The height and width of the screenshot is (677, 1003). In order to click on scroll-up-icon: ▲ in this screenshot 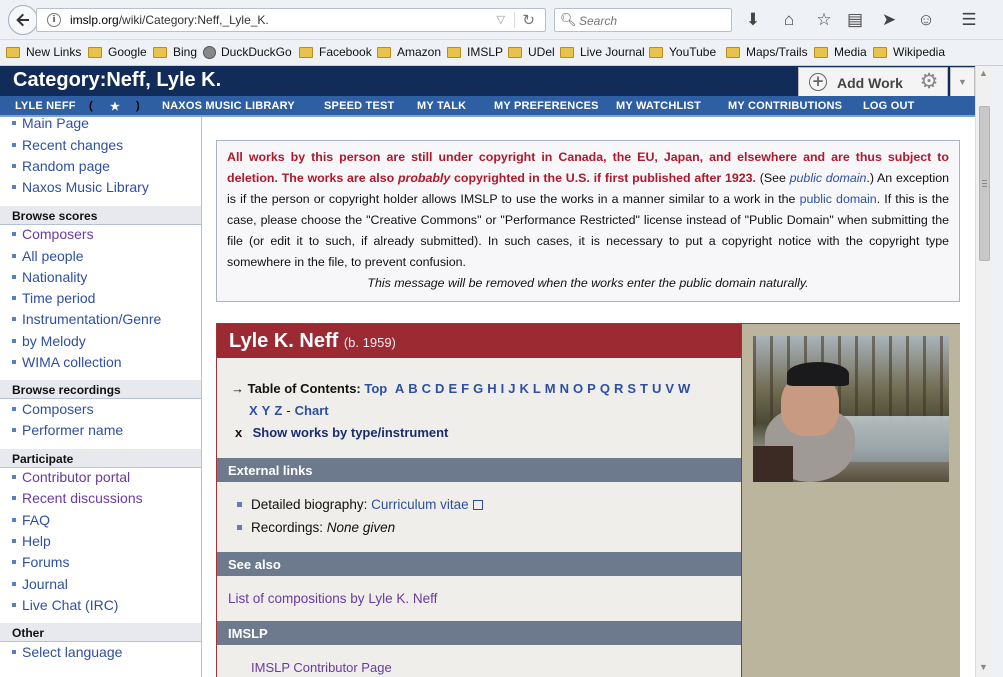, I will do `click(983, 73)`.